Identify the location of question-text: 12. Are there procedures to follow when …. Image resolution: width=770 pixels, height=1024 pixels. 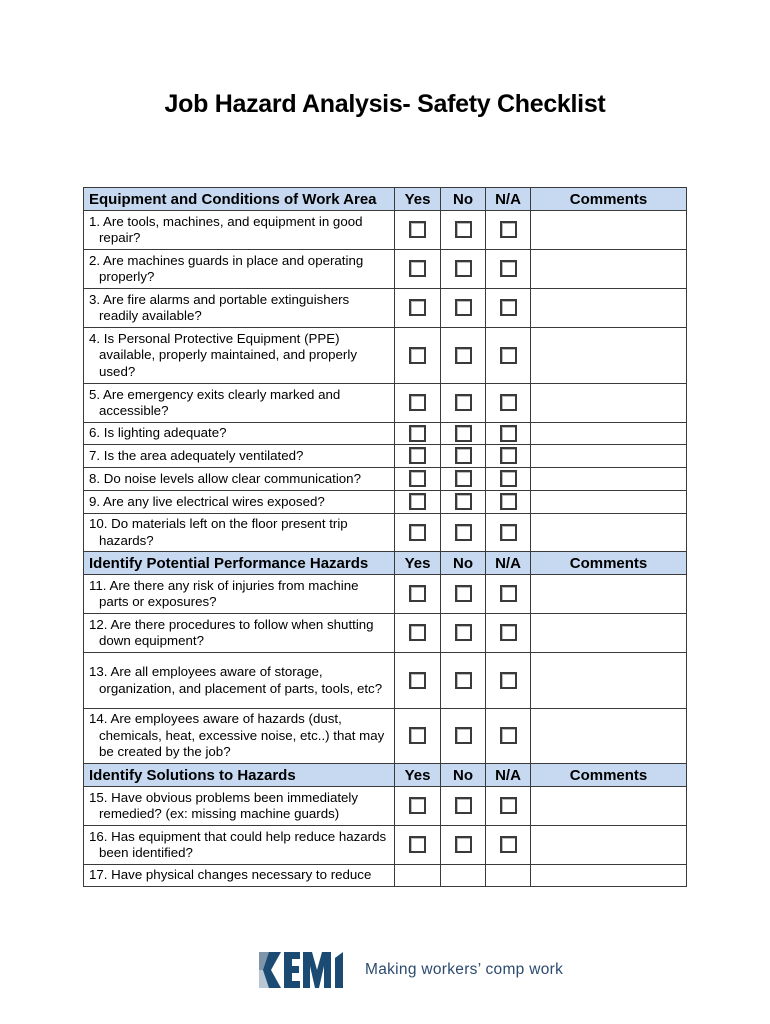
(231, 632).